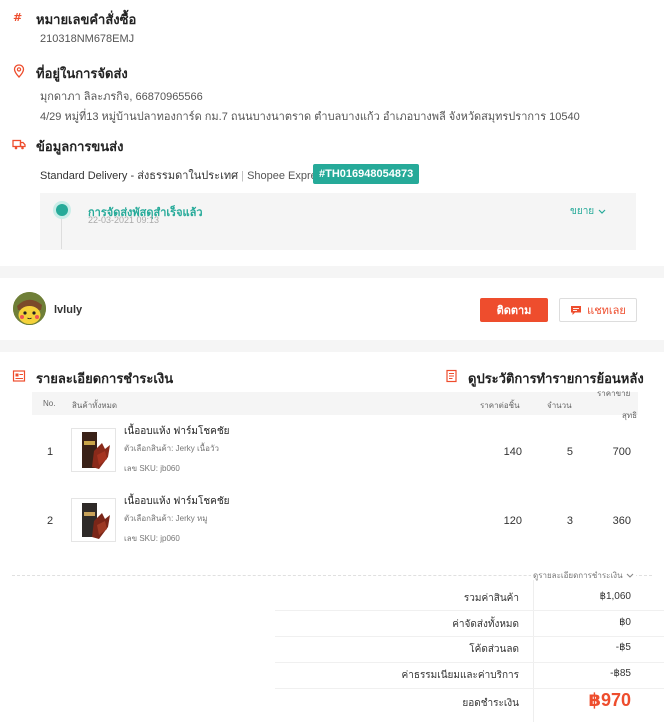 Image resolution: width=664 pixels, height=722 pixels. What do you see at coordinates (485, 624) in the screenshot?
I see `shipping-fee-label: ค่าจัดส่งทั้งหมด` at bounding box center [485, 624].